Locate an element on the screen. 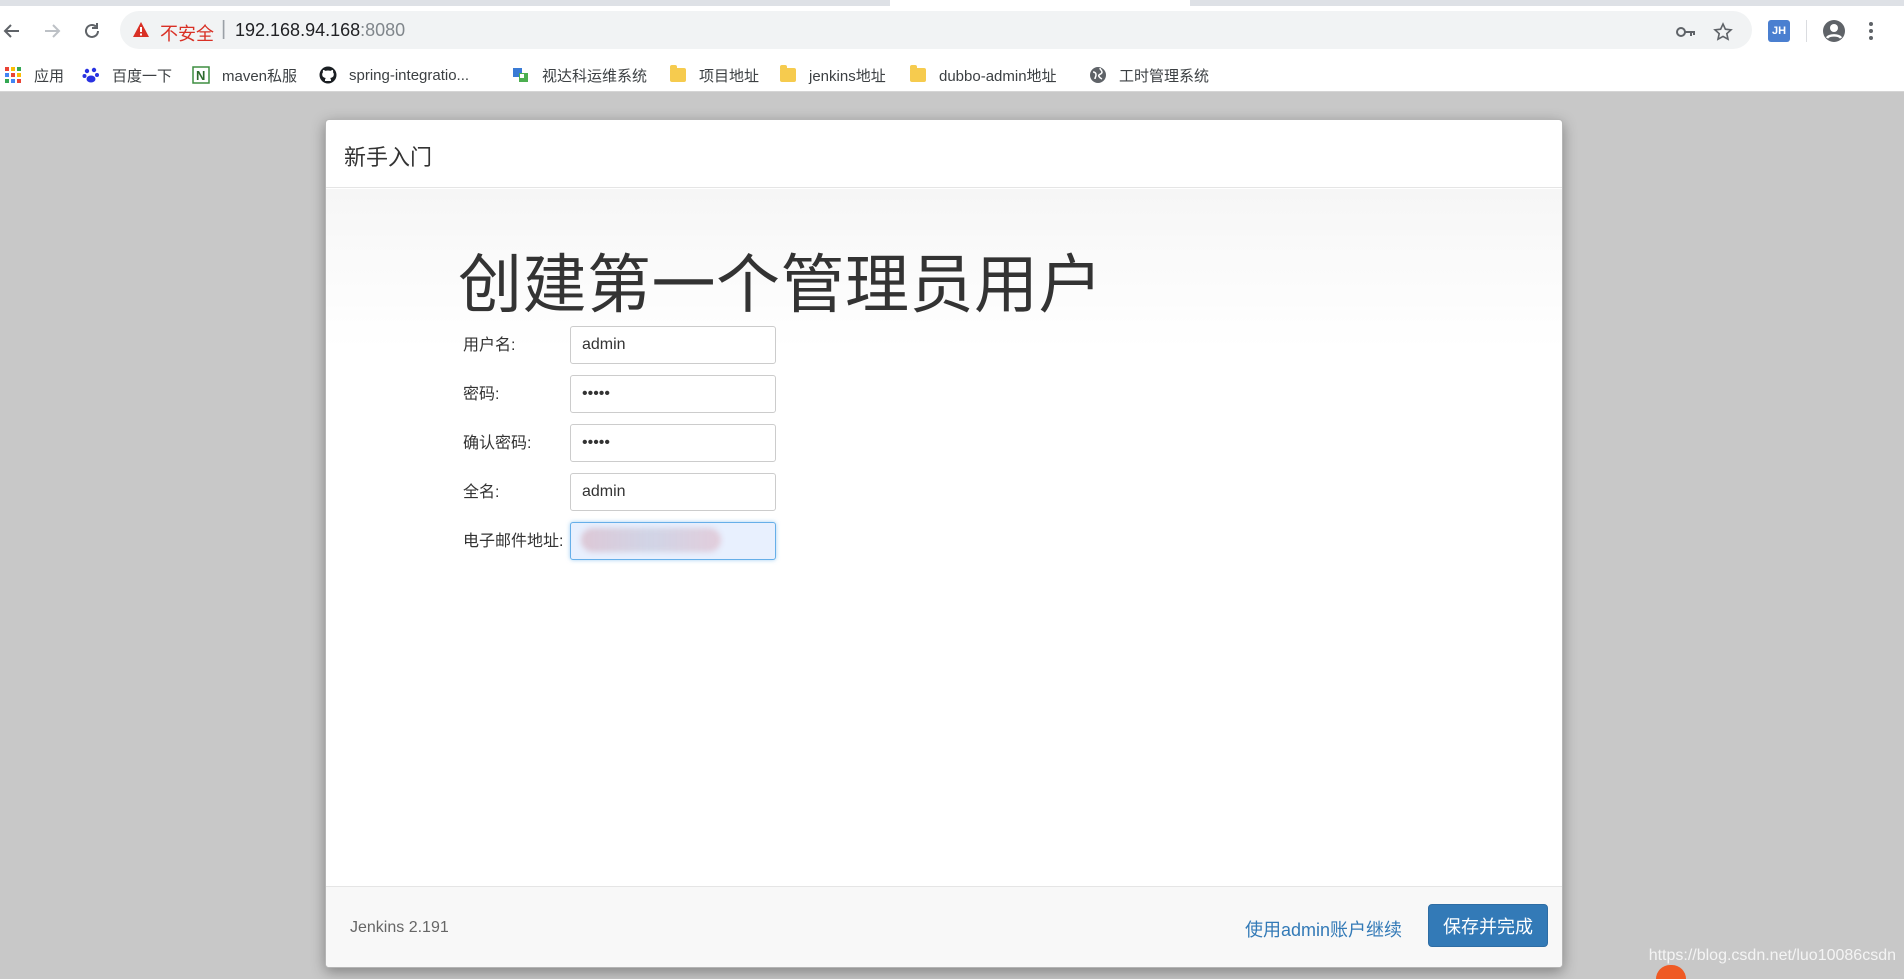 This screenshot has height=979, width=1904. more-vert-icon is located at coordinates (1871, 31).